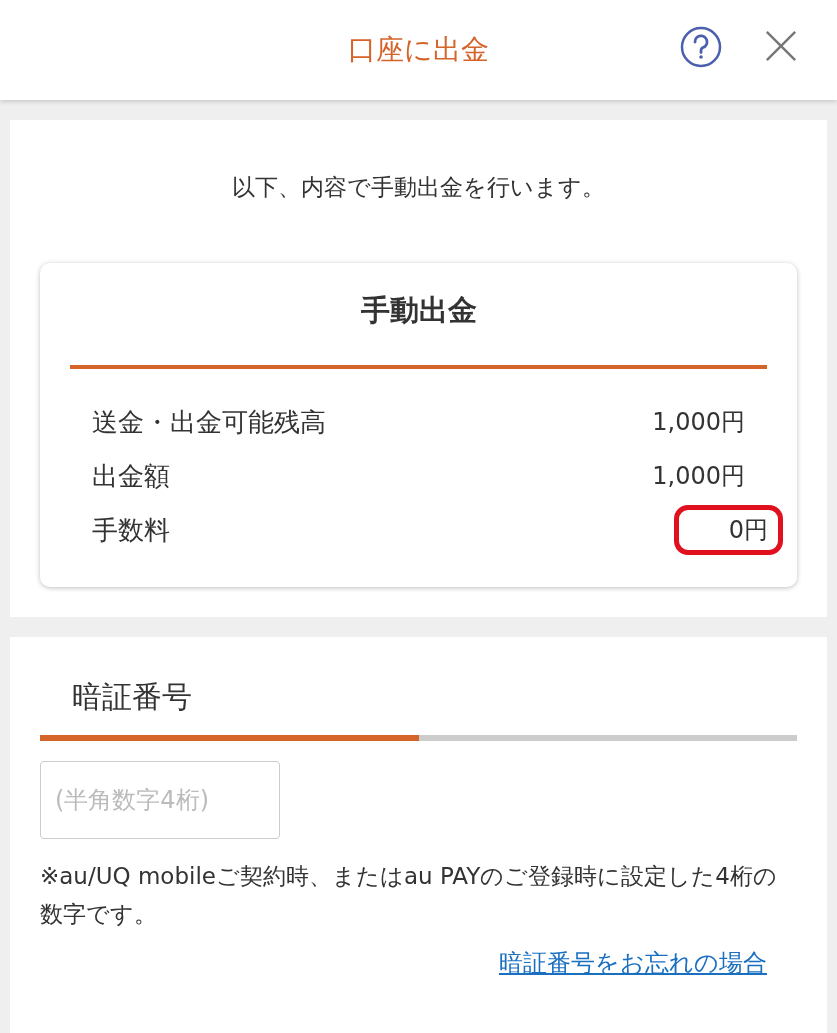  Describe the element at coordinates (131, 530) in the screenshot. I see `row-label: 手数料` at that location.